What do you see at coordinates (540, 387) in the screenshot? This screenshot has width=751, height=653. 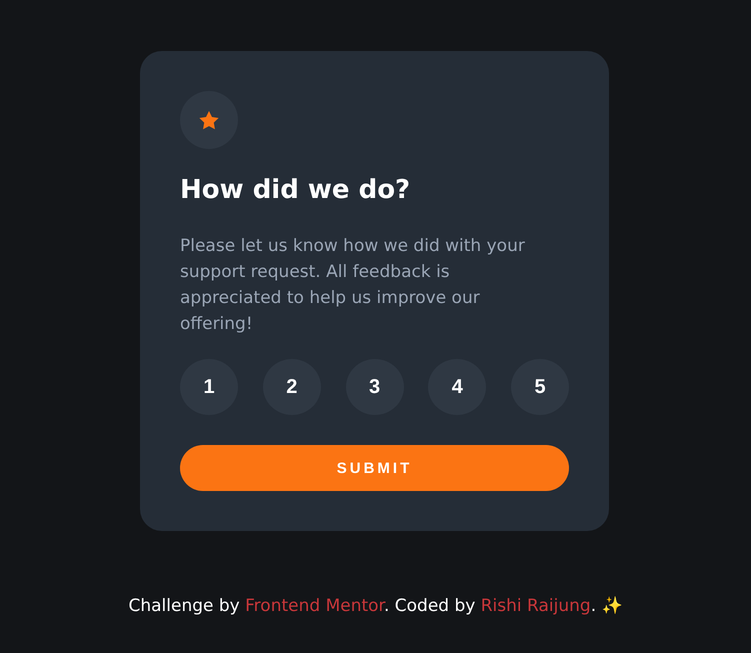 I see `rating-button: 5` at bounding box center [540, 387].